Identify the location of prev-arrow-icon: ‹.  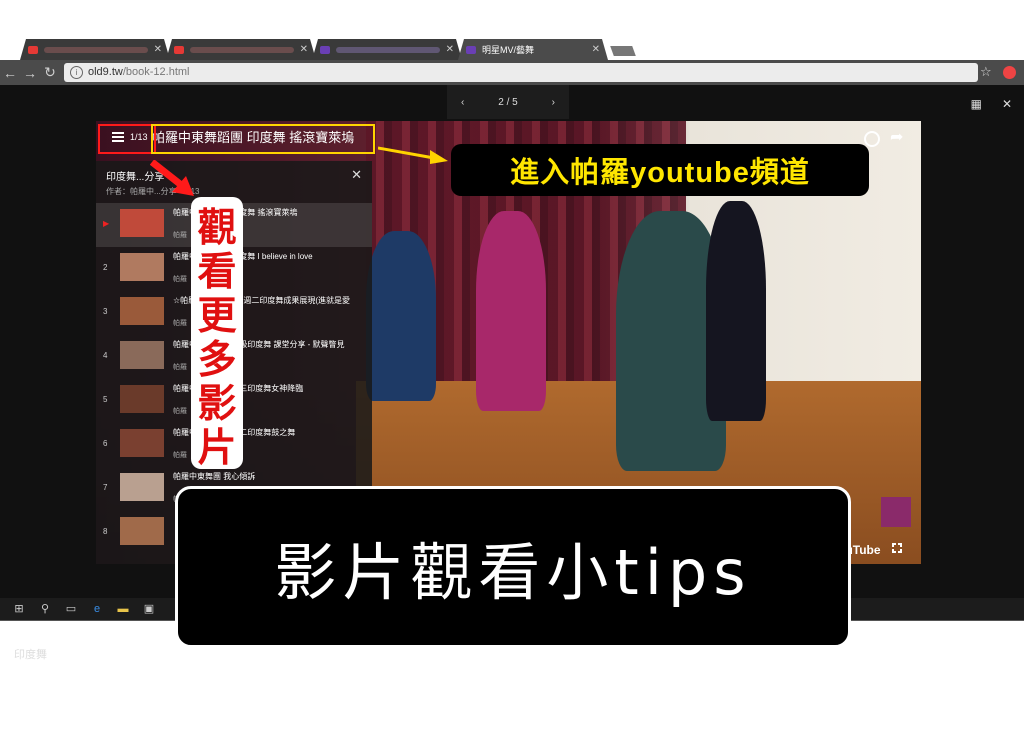
(462, 102).